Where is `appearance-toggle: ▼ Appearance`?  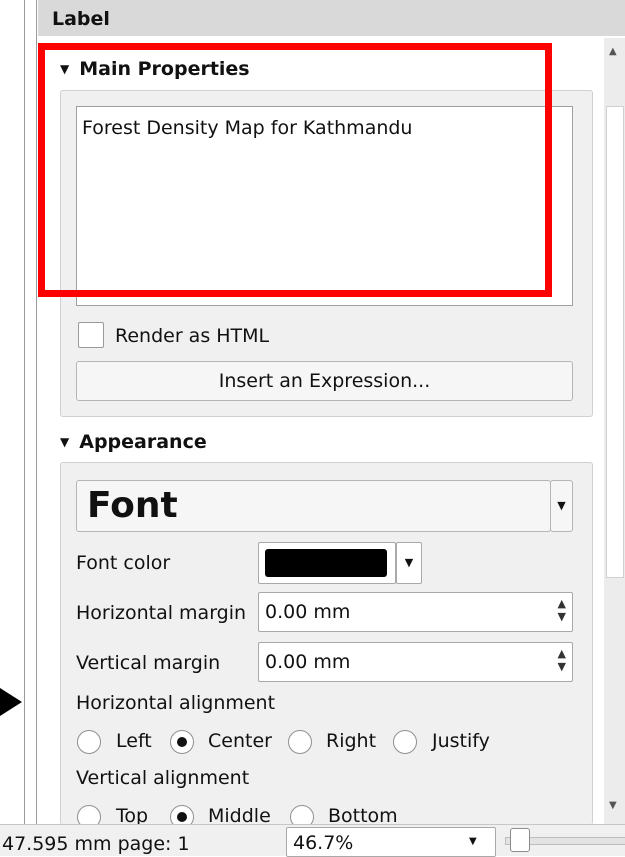 appearance-toggle: ▼ Appearance is located at coordinates (133, 442).